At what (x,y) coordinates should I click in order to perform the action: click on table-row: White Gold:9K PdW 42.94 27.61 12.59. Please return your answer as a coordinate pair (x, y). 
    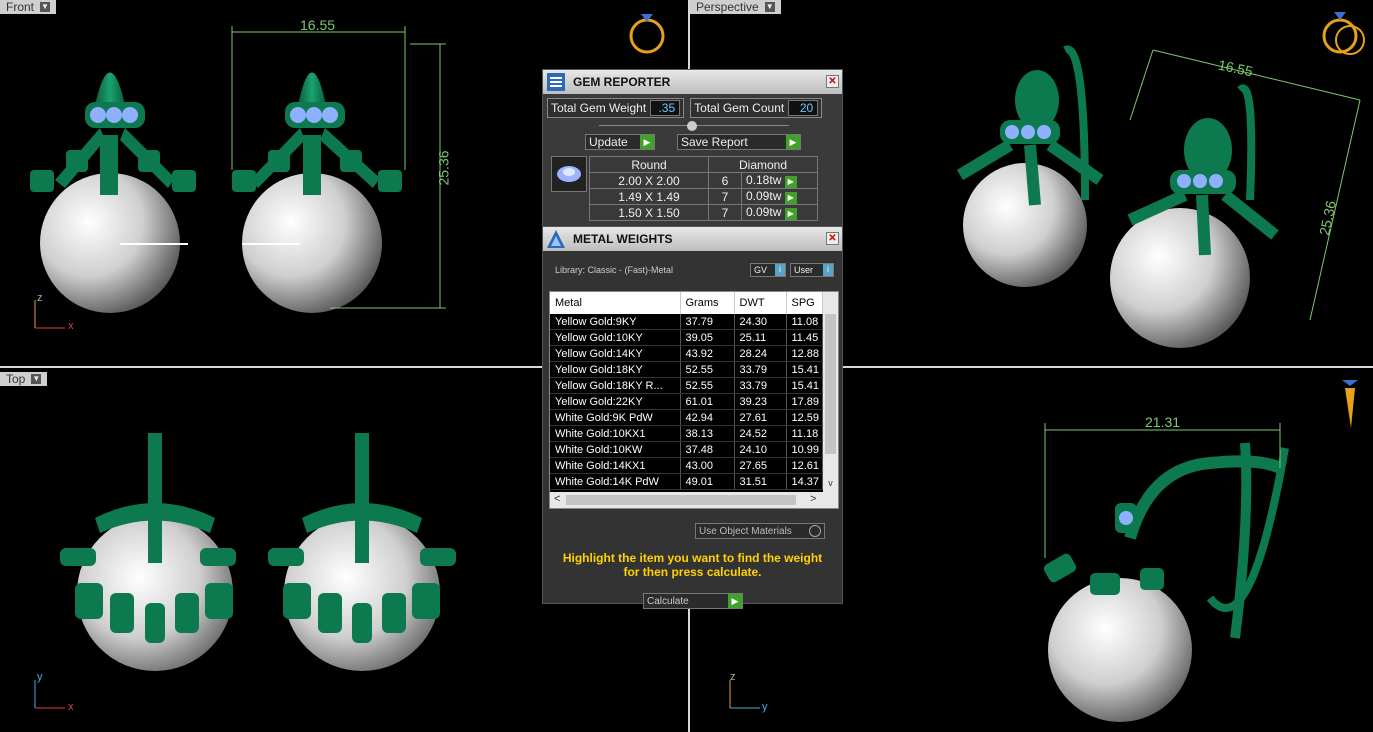
    Looking at the image, I should click on (686, 417).